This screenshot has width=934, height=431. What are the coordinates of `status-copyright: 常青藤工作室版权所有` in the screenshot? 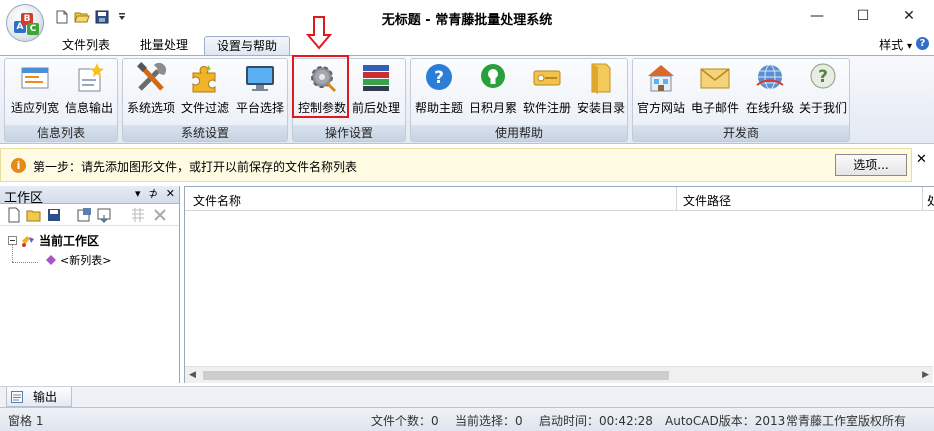 It's located at (846, 421).